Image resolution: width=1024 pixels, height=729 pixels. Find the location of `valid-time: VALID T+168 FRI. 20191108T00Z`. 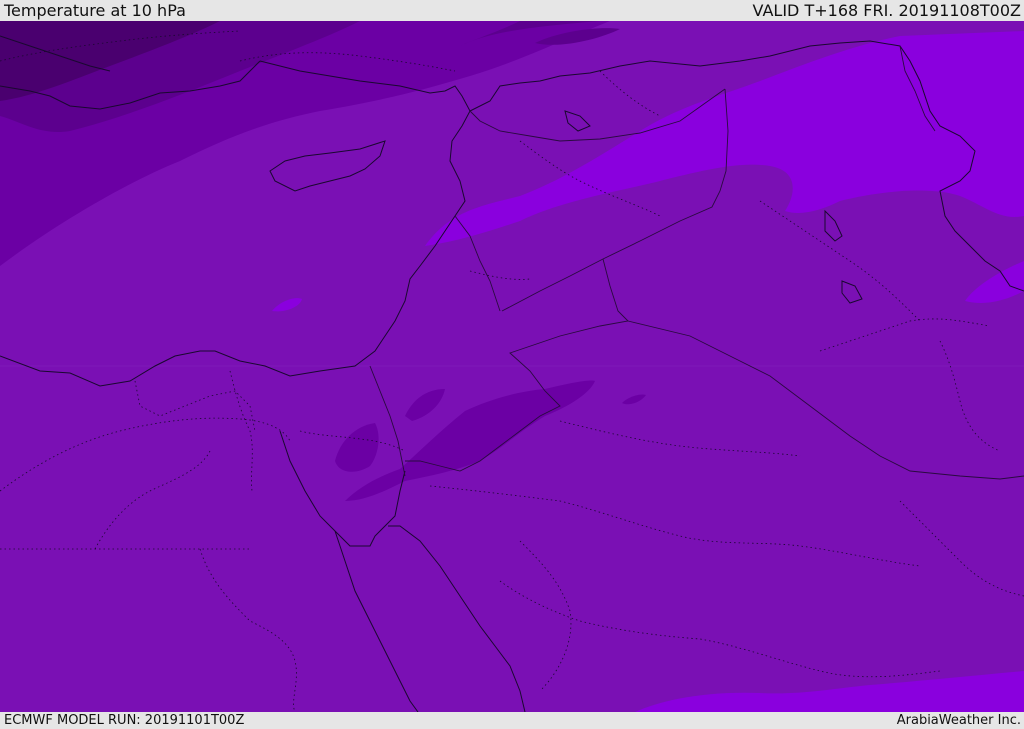

valid-time: VALID T+168 FRI. 20191108T00Z is located at coordinates (886, 10).